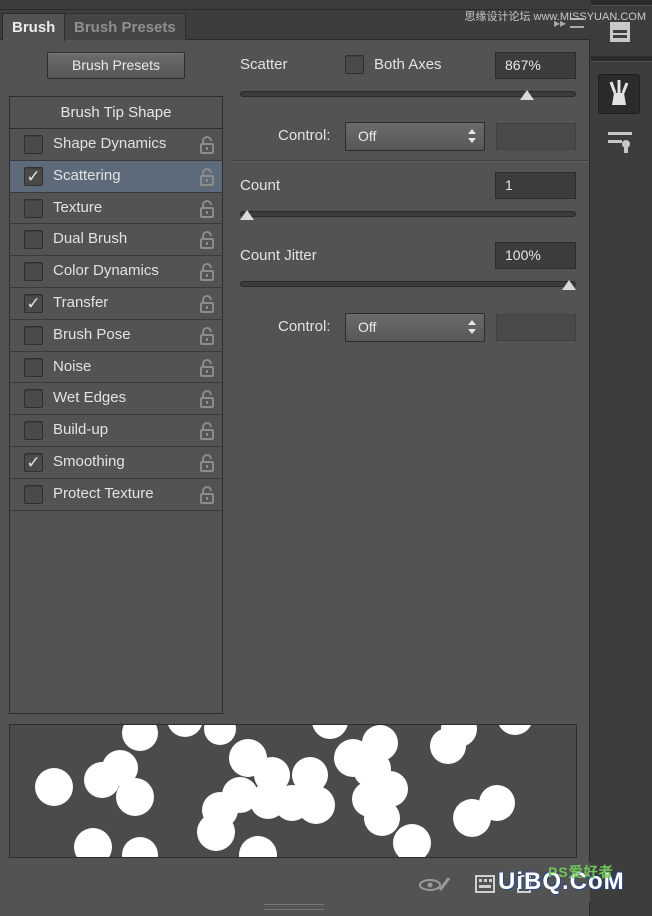 This screenshot has width=652, height=916. Describe the element at coordinates (92, 334) in the screenshot. I see `option-label: Brush Pose` at that location.